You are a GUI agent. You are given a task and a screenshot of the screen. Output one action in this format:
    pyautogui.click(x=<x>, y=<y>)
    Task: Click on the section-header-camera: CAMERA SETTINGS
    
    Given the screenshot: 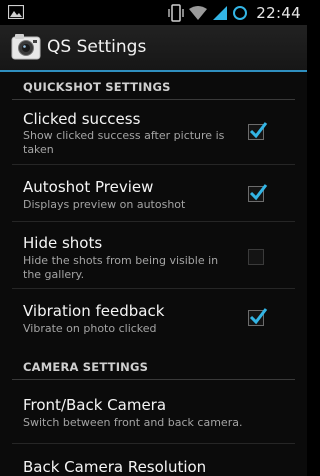 What is the action you would take?
    pyautogui.click(x=86, y=367)
    